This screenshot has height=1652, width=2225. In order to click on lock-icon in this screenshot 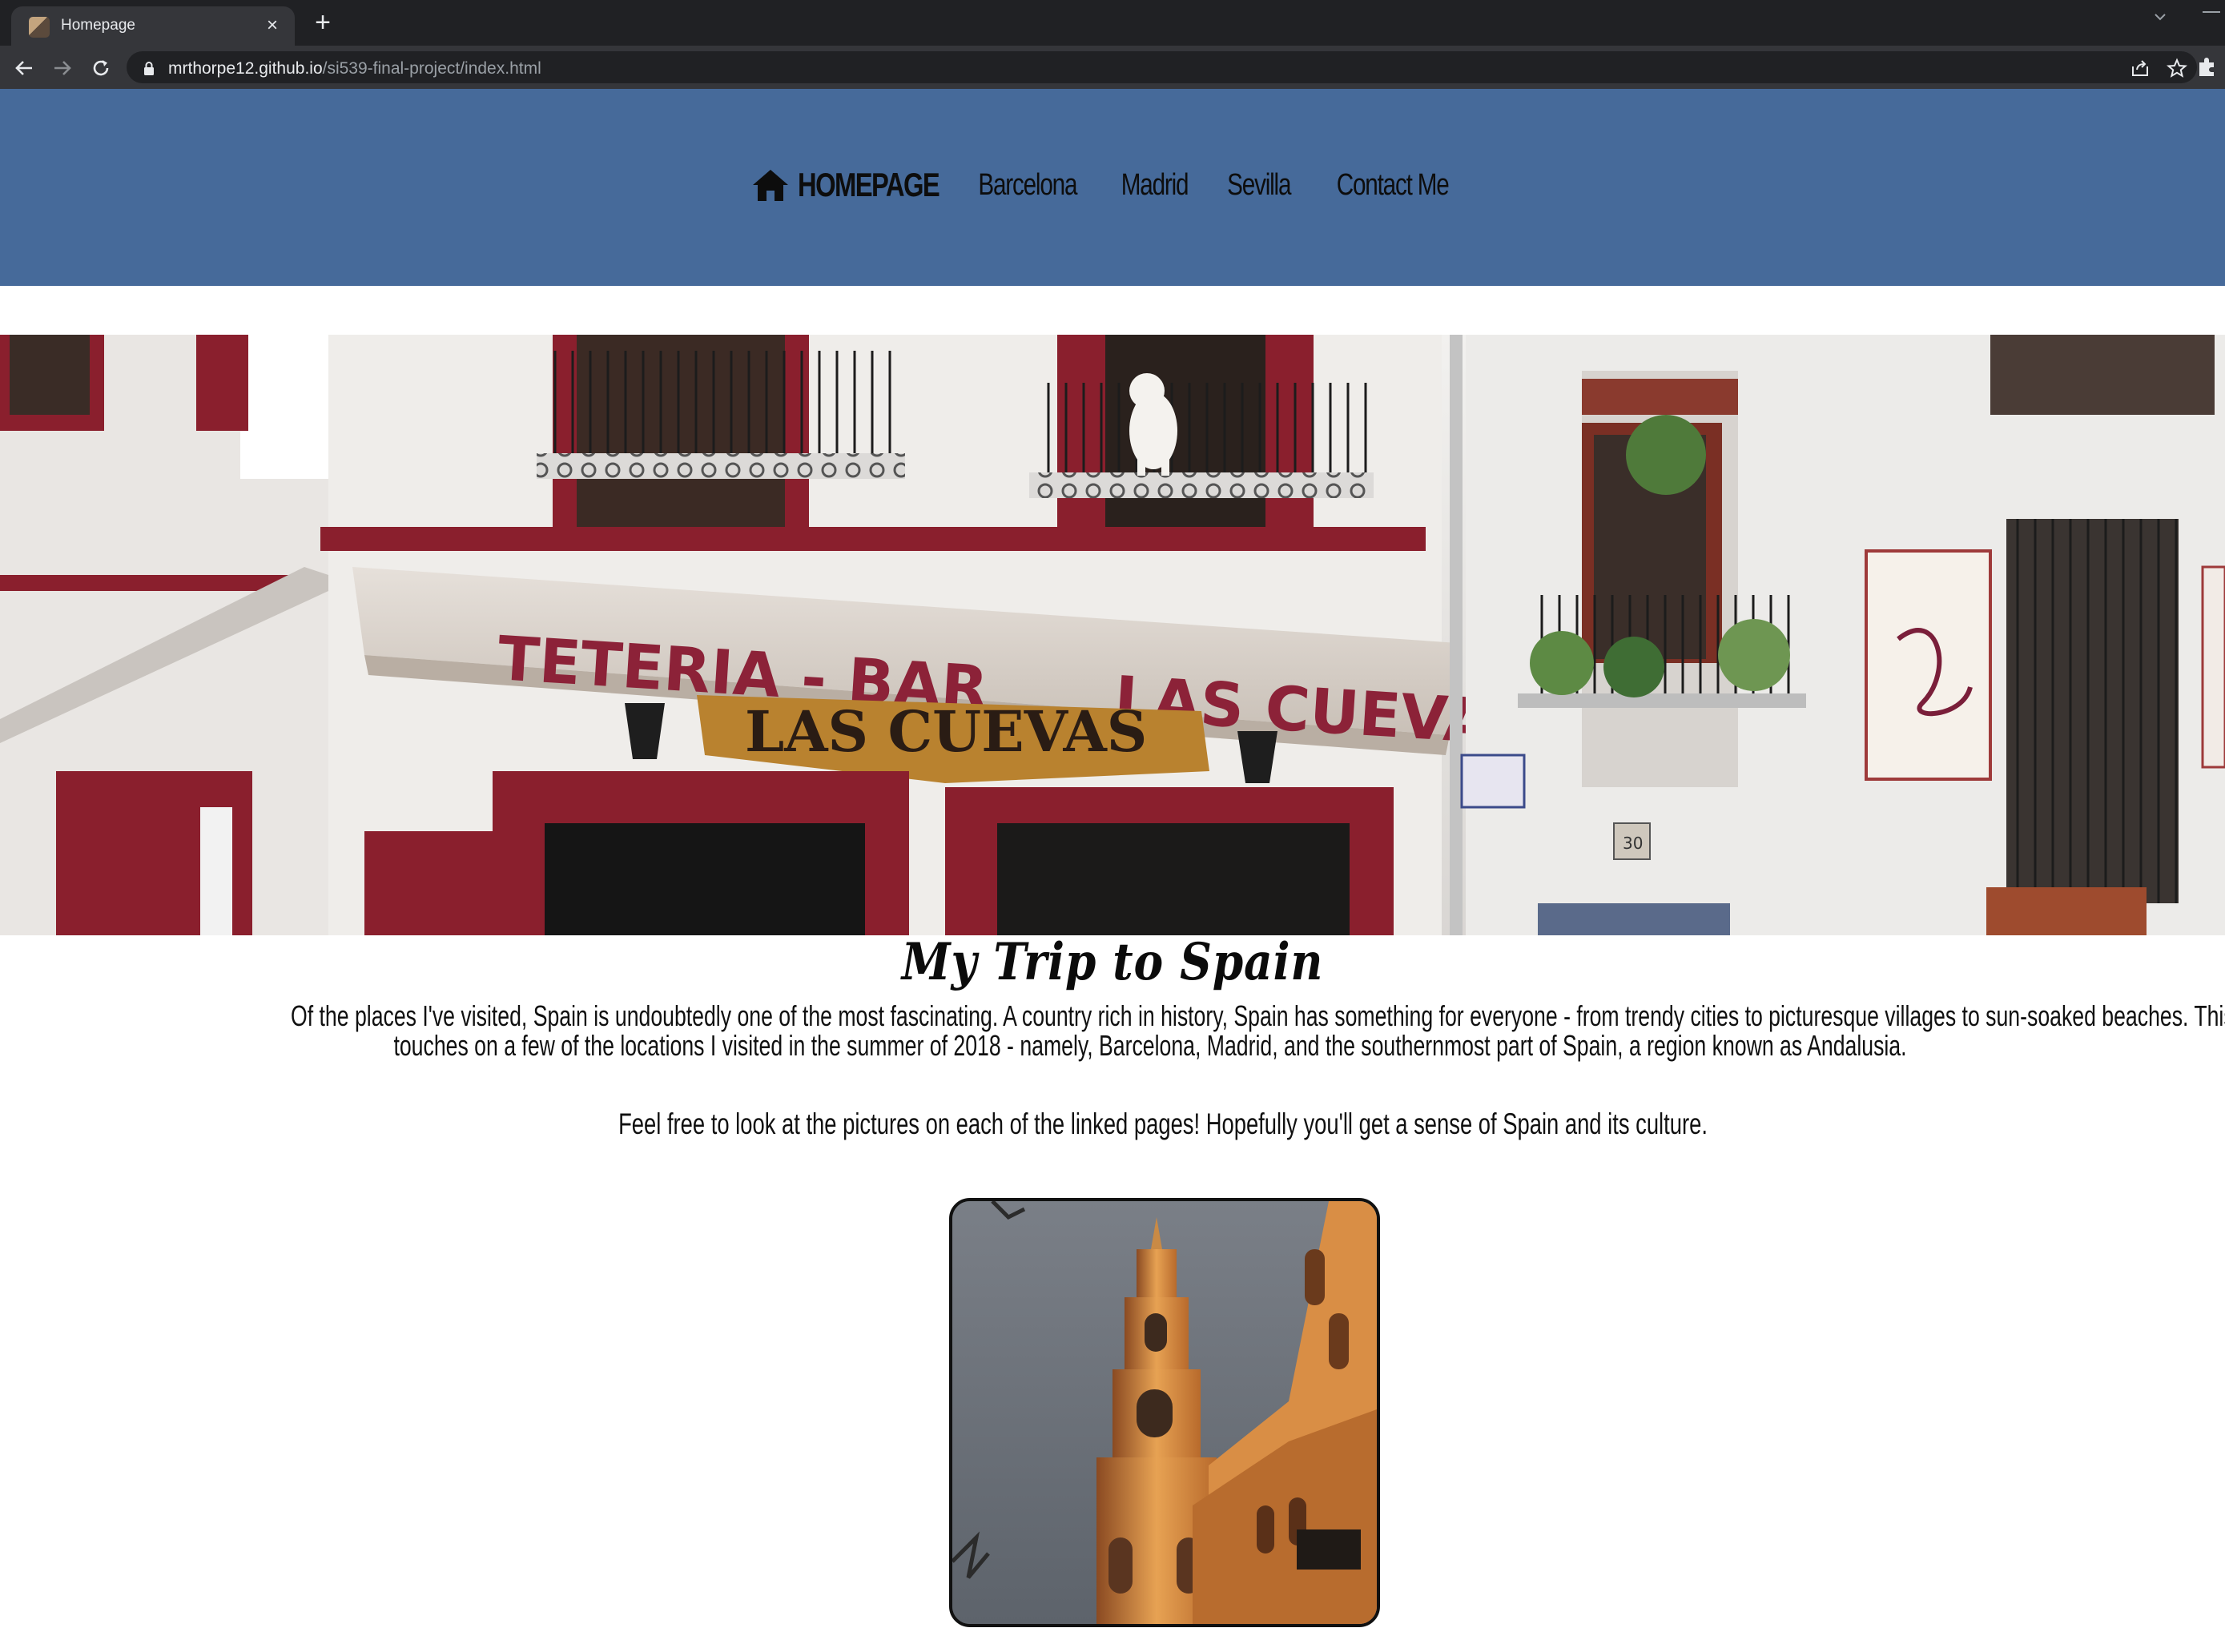, I will do `click(149, 68)`.